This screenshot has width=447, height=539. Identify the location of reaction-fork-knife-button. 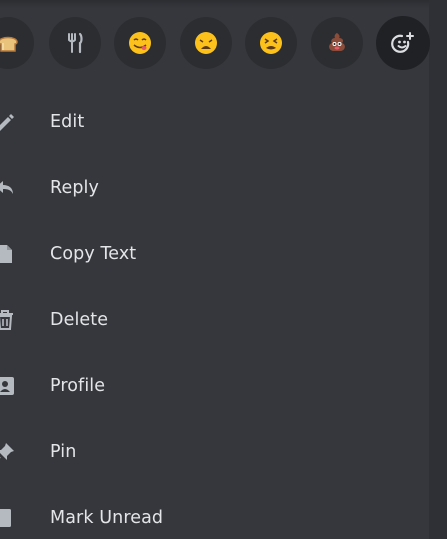
(75, 43).